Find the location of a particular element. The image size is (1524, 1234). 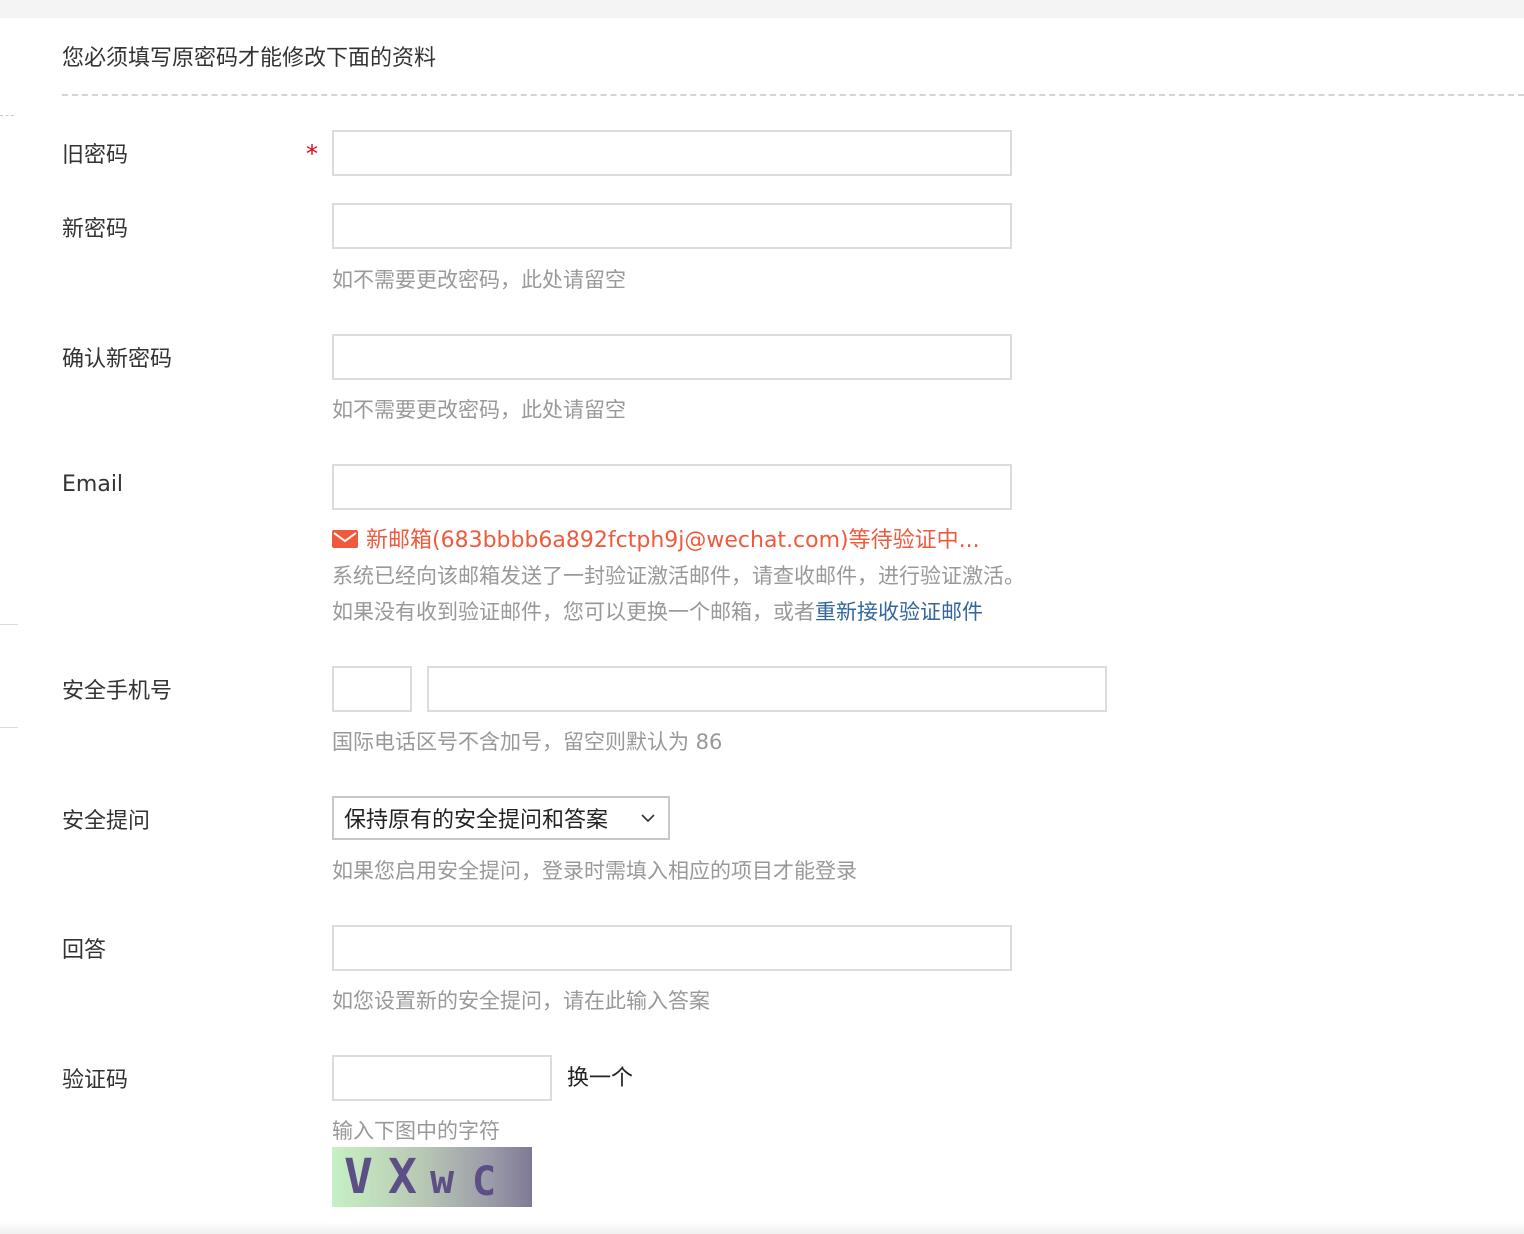

resend-verification-link: 重新接收验证邮件 is located at coordinates (899, 612).